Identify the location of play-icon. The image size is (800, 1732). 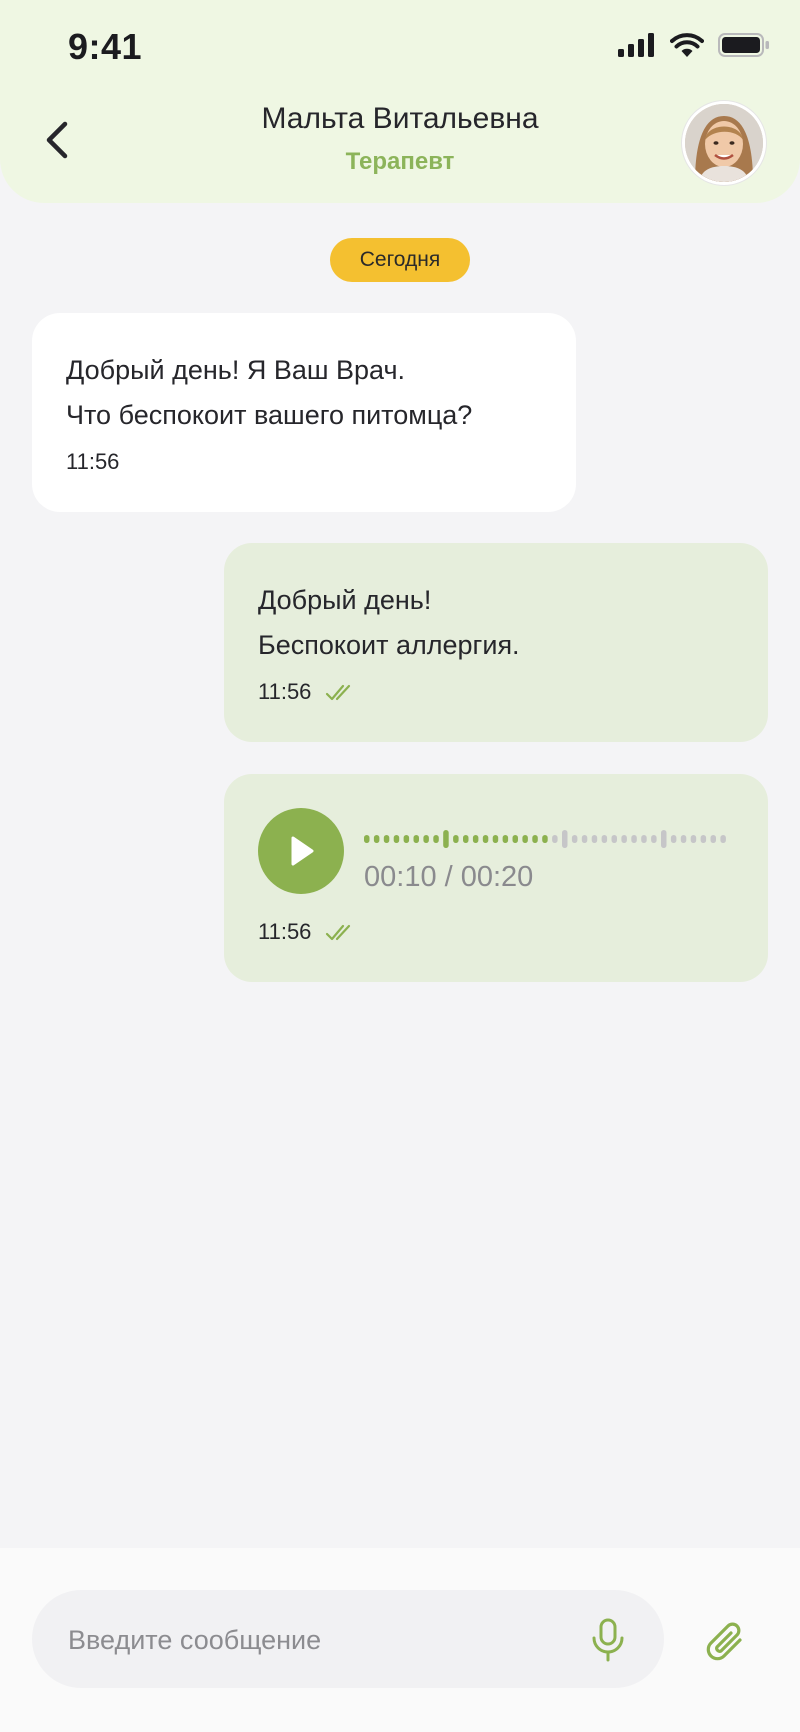
(302, 851).